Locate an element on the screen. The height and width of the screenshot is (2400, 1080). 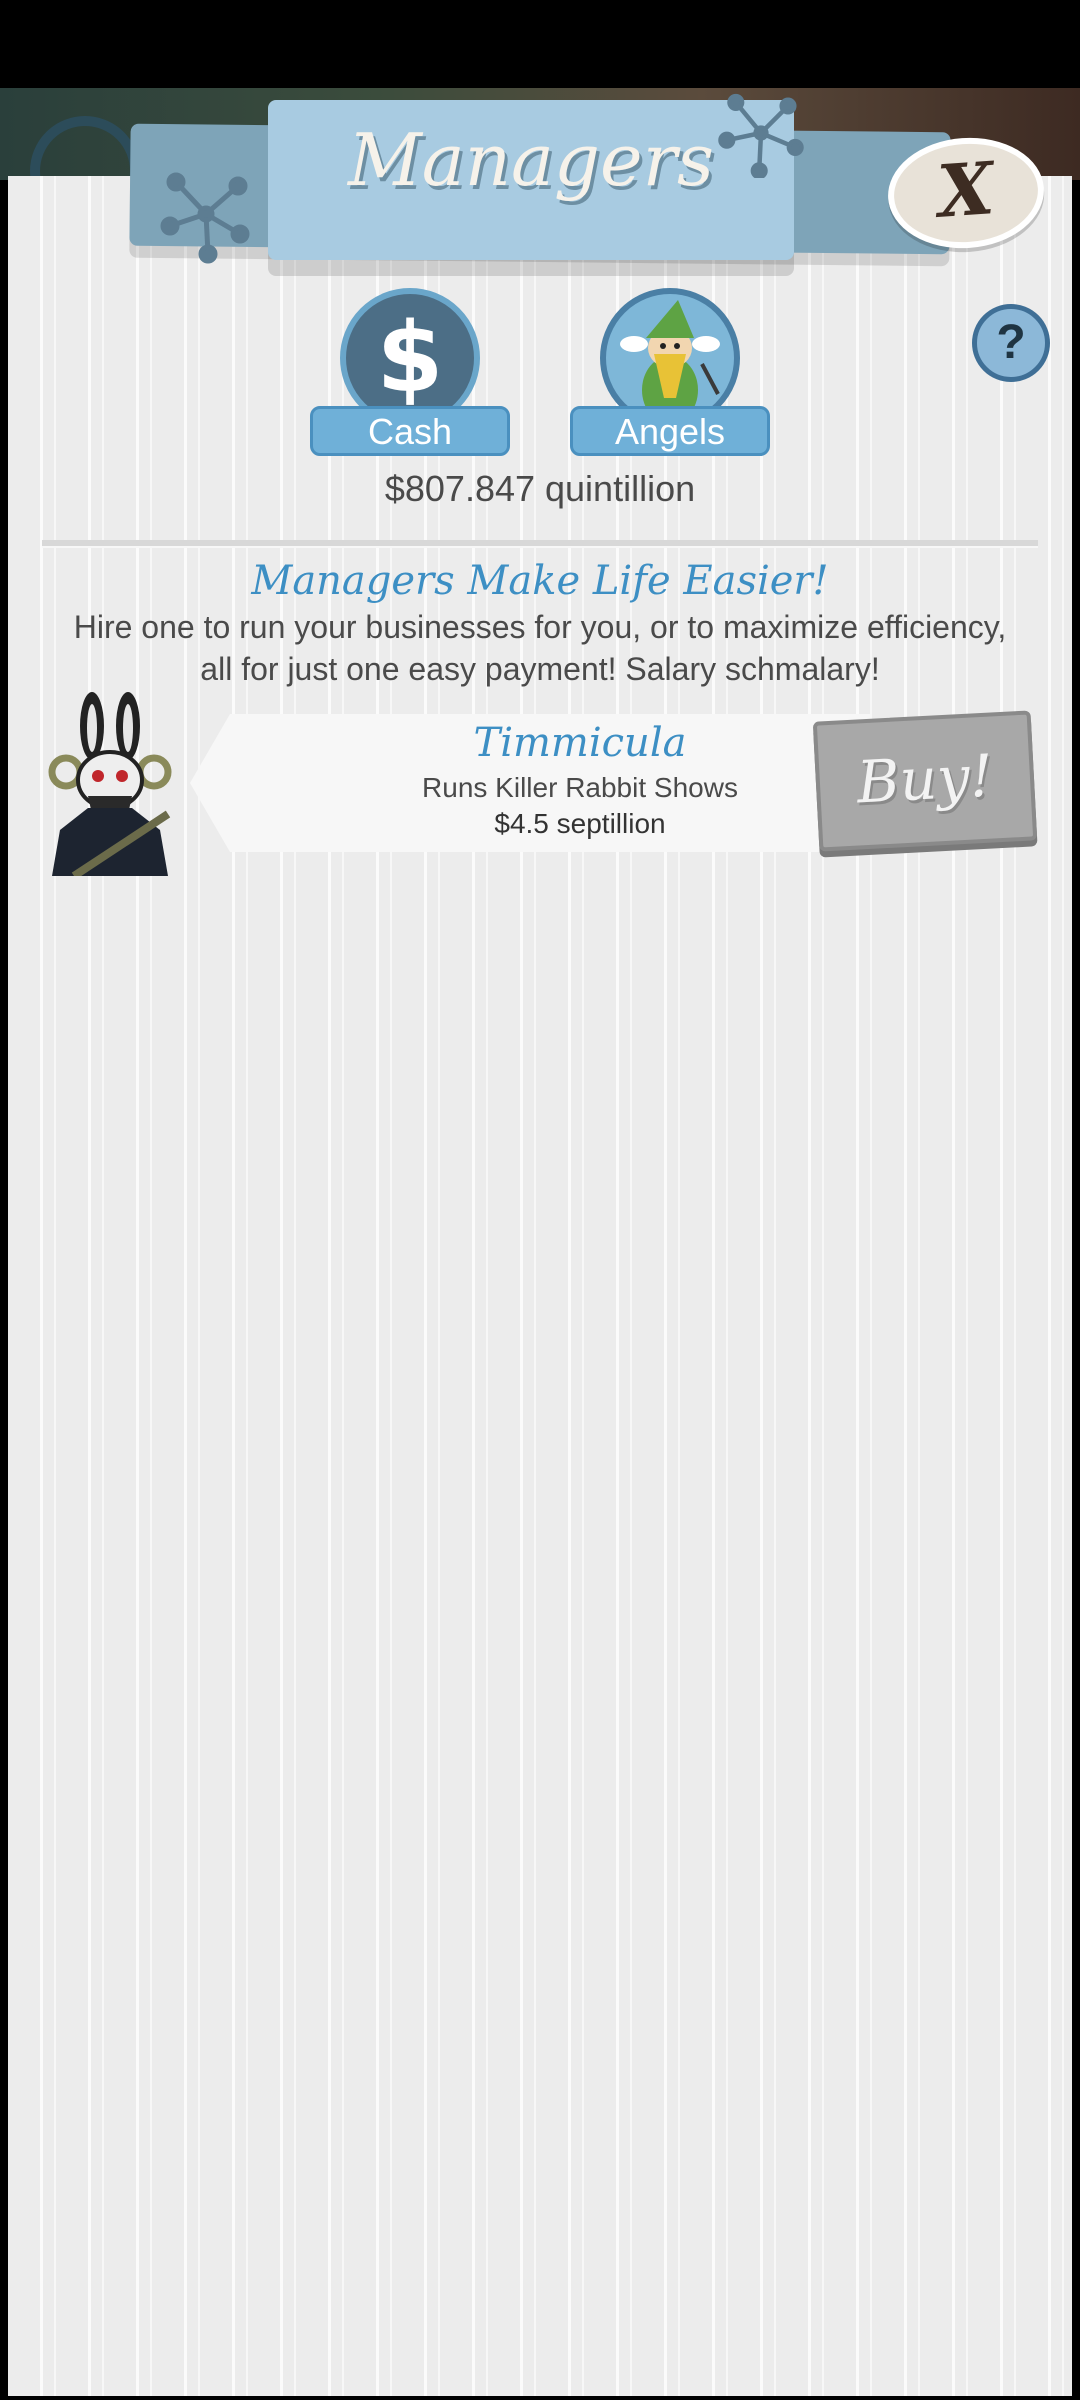
tab-angels-label: Angels is located at coordinates (670, 431).